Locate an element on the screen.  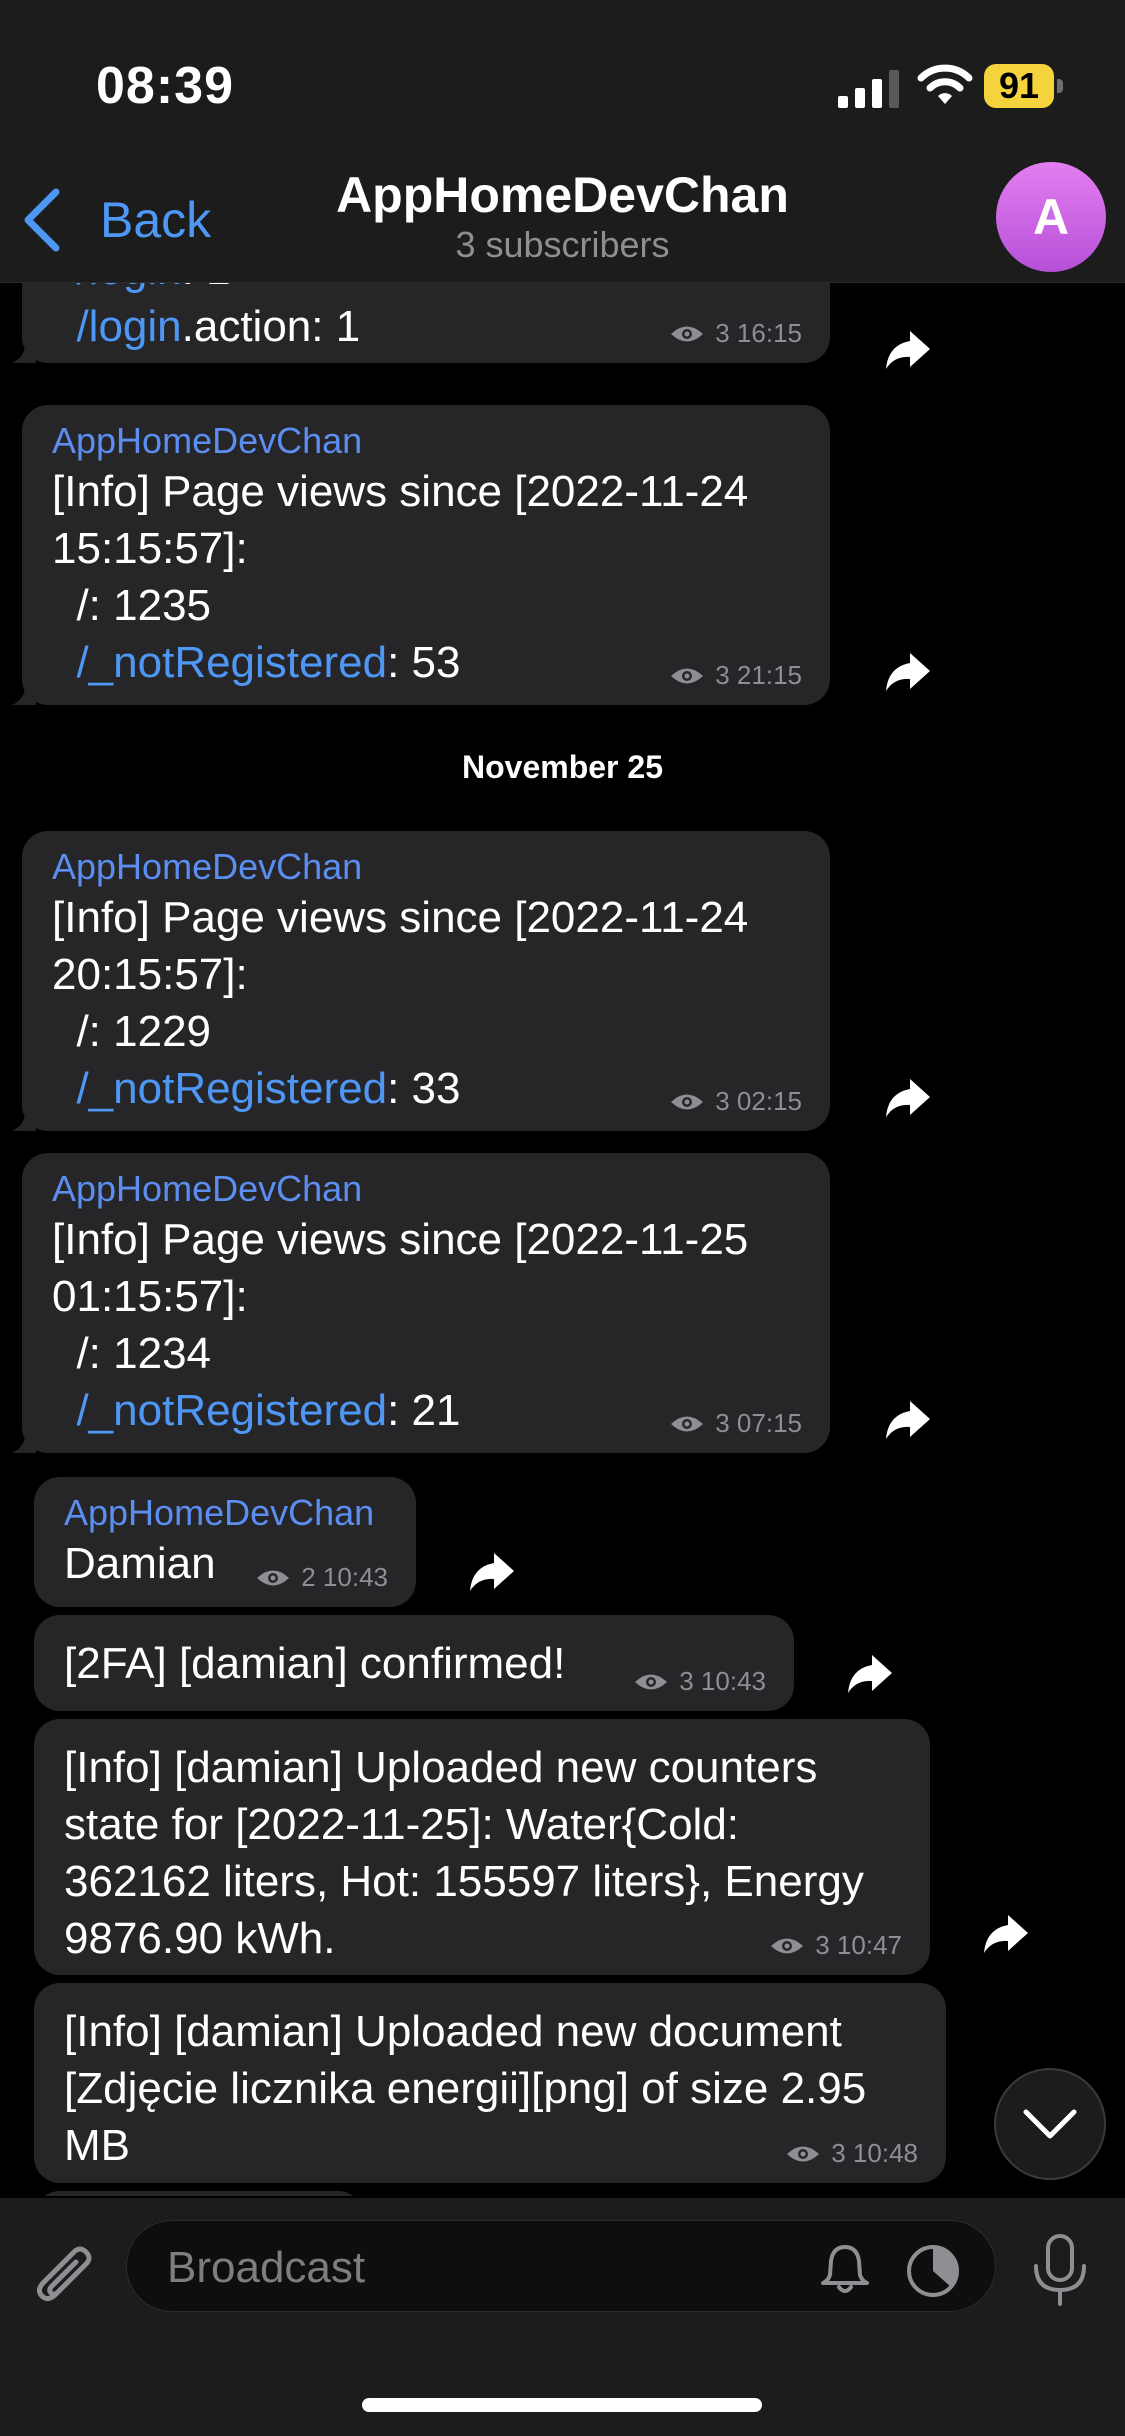
channel-avatar: A is located at coordinates (1051, 217).